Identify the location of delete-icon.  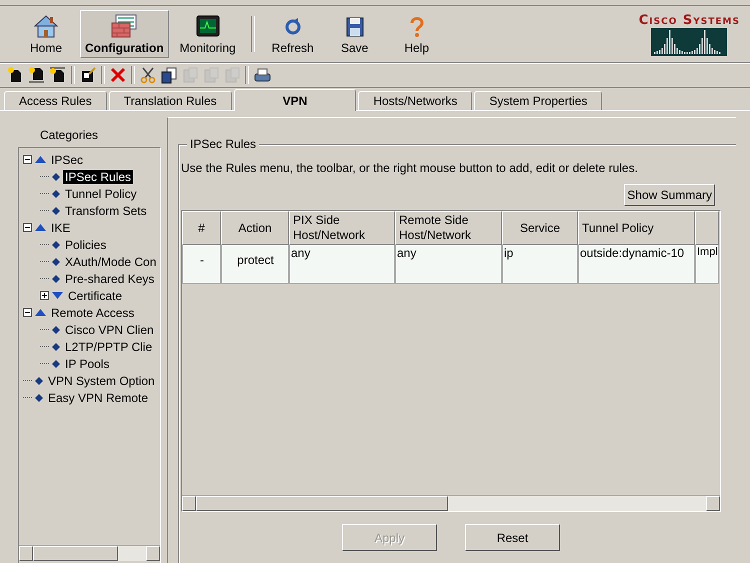
(118, 75).